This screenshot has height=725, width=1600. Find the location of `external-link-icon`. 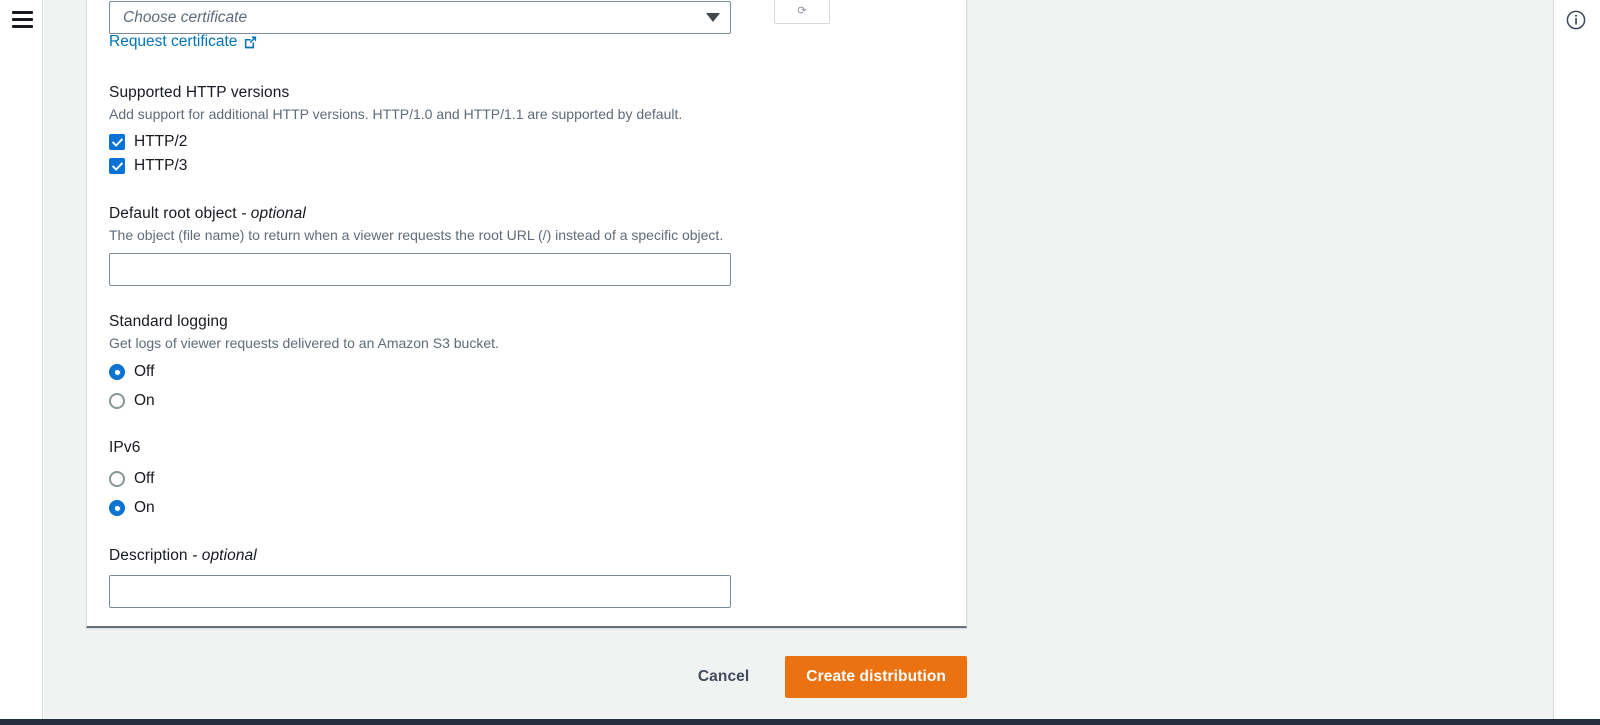

external-link-icon is located at coordinates (250, 42).